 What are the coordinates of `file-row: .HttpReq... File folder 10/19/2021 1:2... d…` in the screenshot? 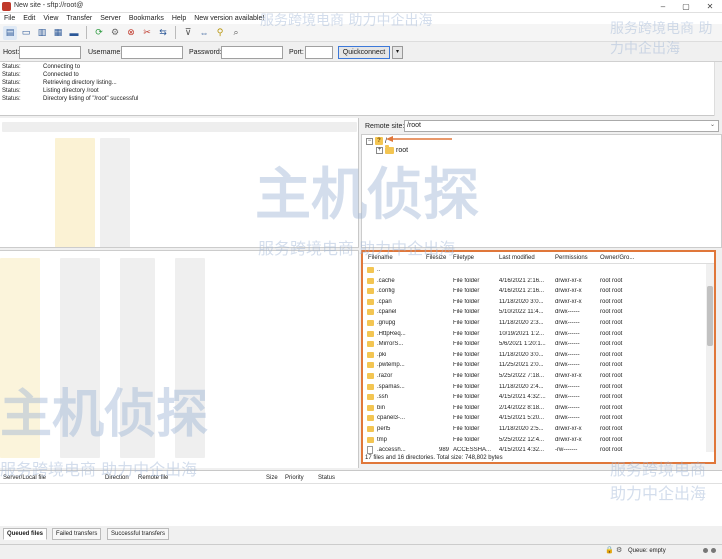 It's located at (534, 334).